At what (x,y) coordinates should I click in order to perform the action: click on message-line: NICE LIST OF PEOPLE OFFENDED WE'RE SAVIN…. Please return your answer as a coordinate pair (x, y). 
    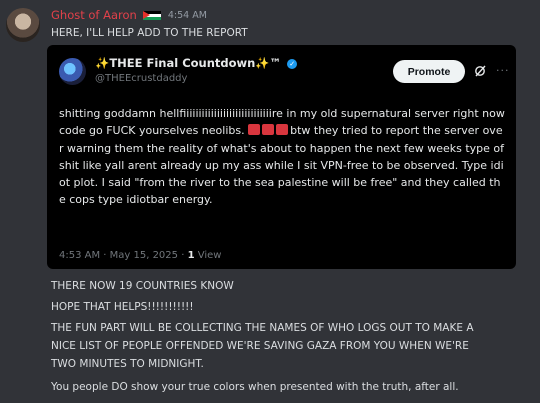
    Looking at the image, I should click on (260, 346).